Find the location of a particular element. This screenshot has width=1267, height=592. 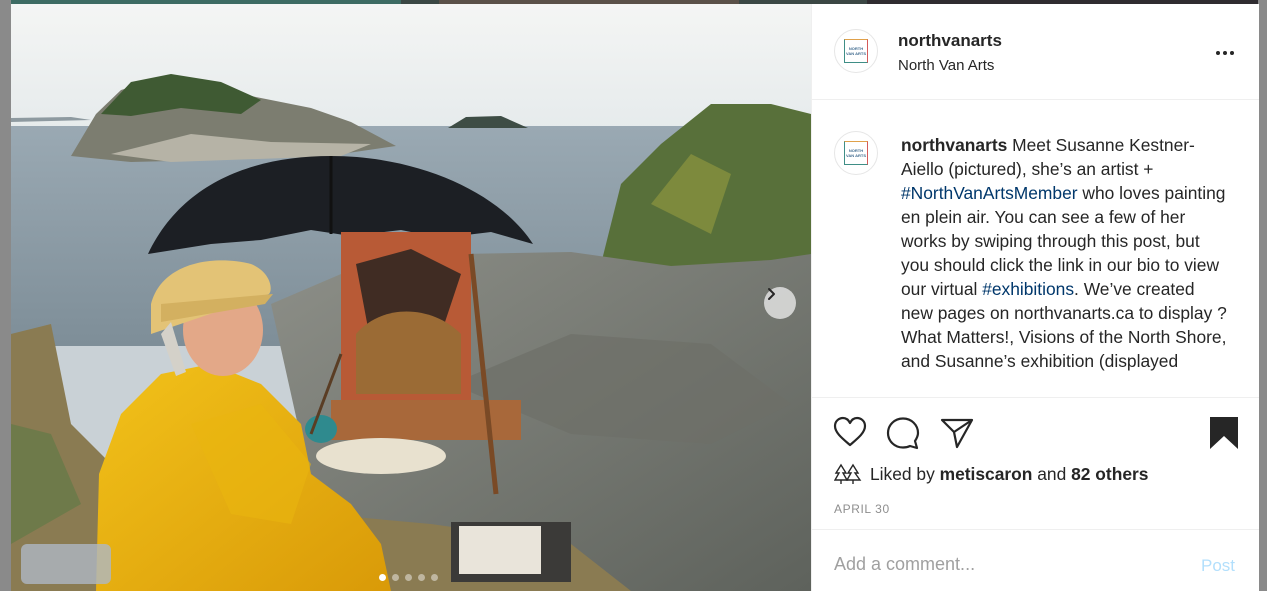

hashtag-link: #NorthVanArtsMember is located at coordinates (989, 193).